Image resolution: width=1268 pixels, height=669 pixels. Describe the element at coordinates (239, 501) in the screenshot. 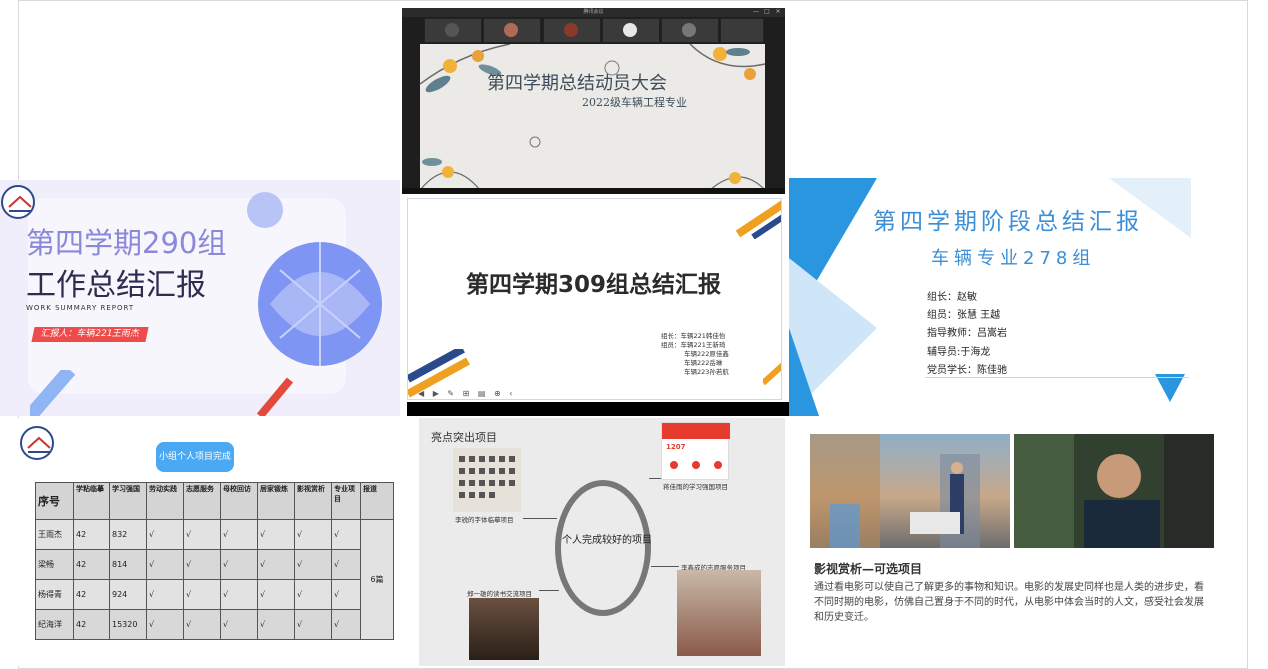

I see `table-header: 母校回访` at that location.